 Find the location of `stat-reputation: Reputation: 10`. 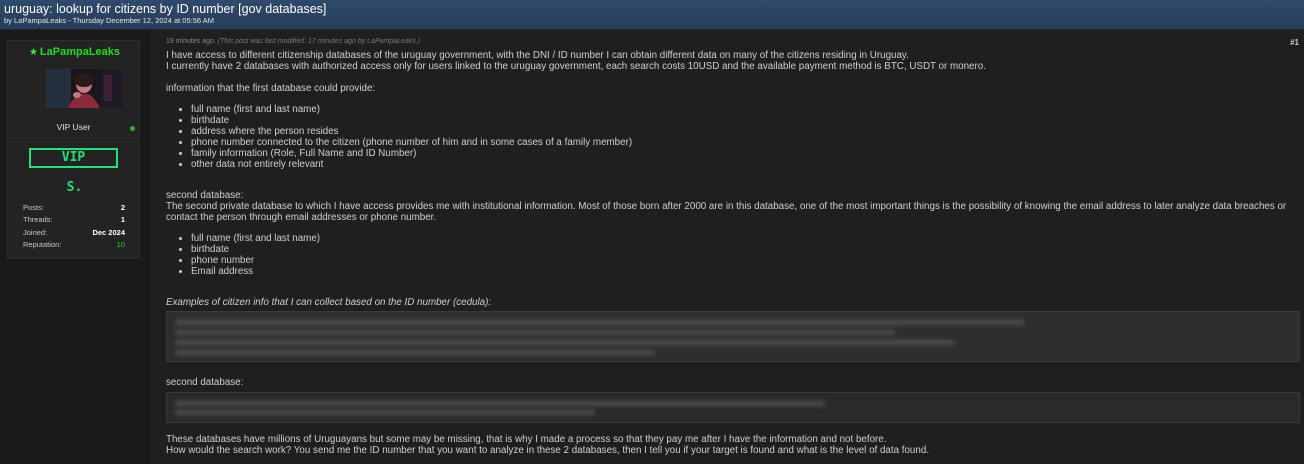

stat-reputation: Reputation: 10 is located at coordinates (74, 245).